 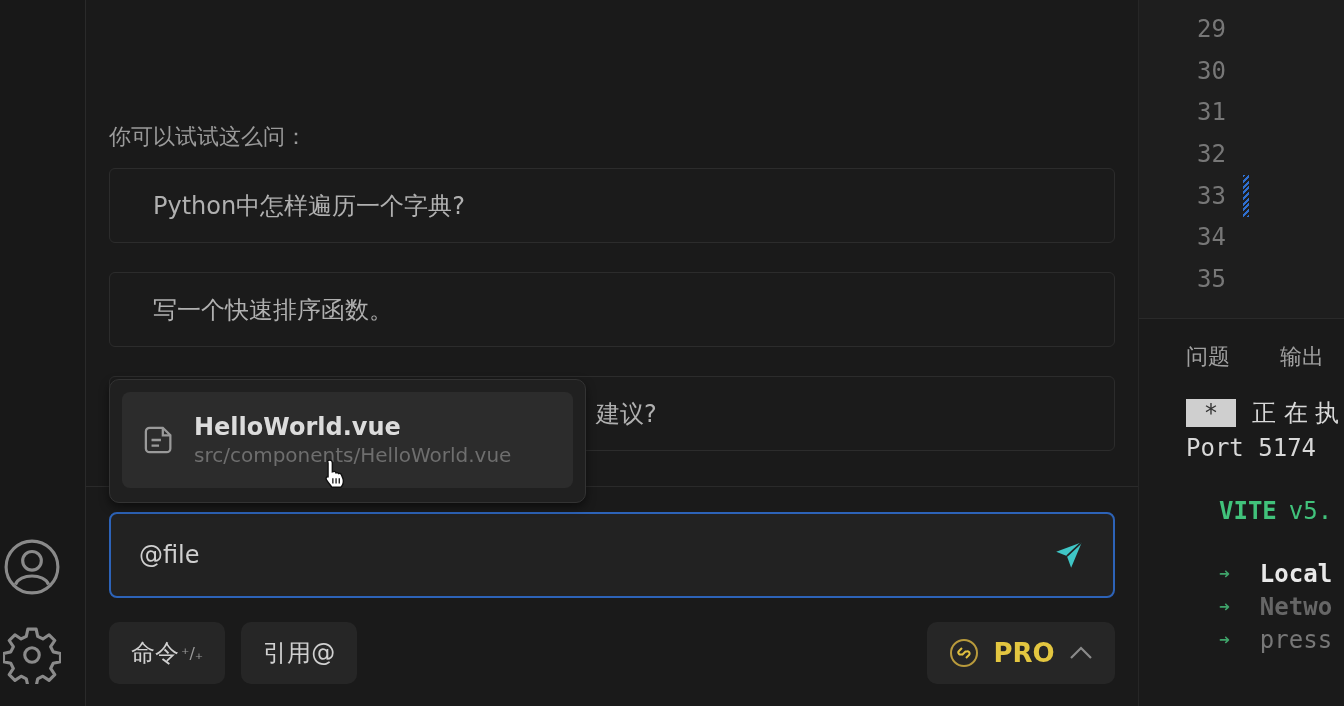 I want to click on terminal-text: Port 5174, so click(x=1251, y=447).